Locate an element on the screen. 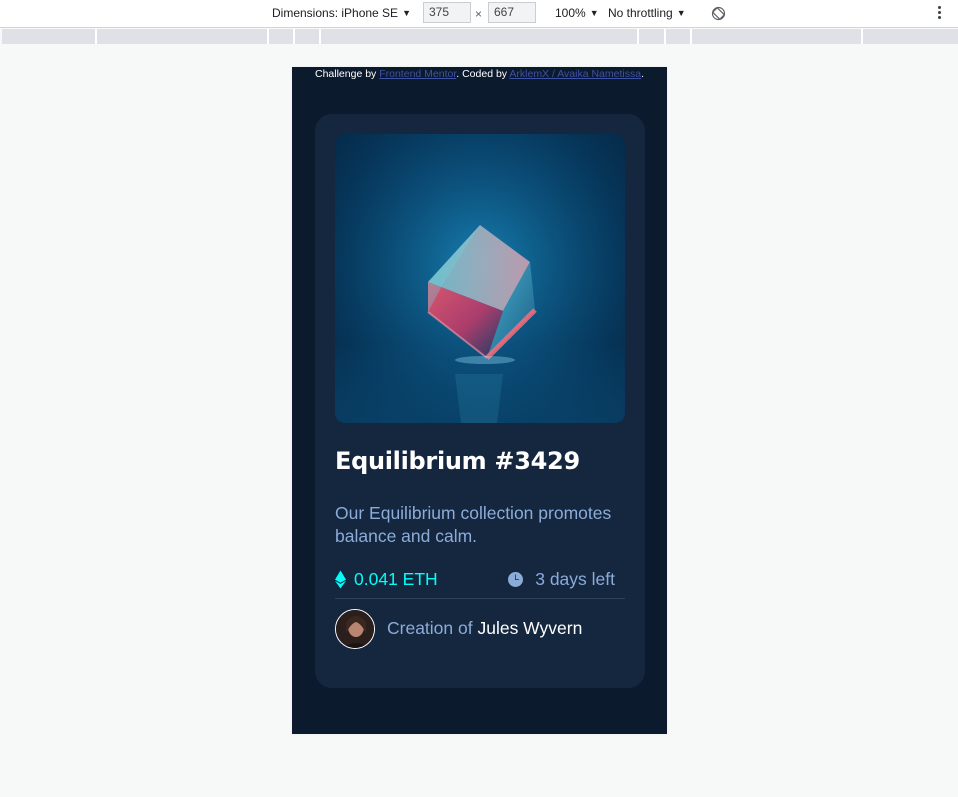  dimensions-label: Dimensions: iPhone SE is located at coordinates (335, 13).